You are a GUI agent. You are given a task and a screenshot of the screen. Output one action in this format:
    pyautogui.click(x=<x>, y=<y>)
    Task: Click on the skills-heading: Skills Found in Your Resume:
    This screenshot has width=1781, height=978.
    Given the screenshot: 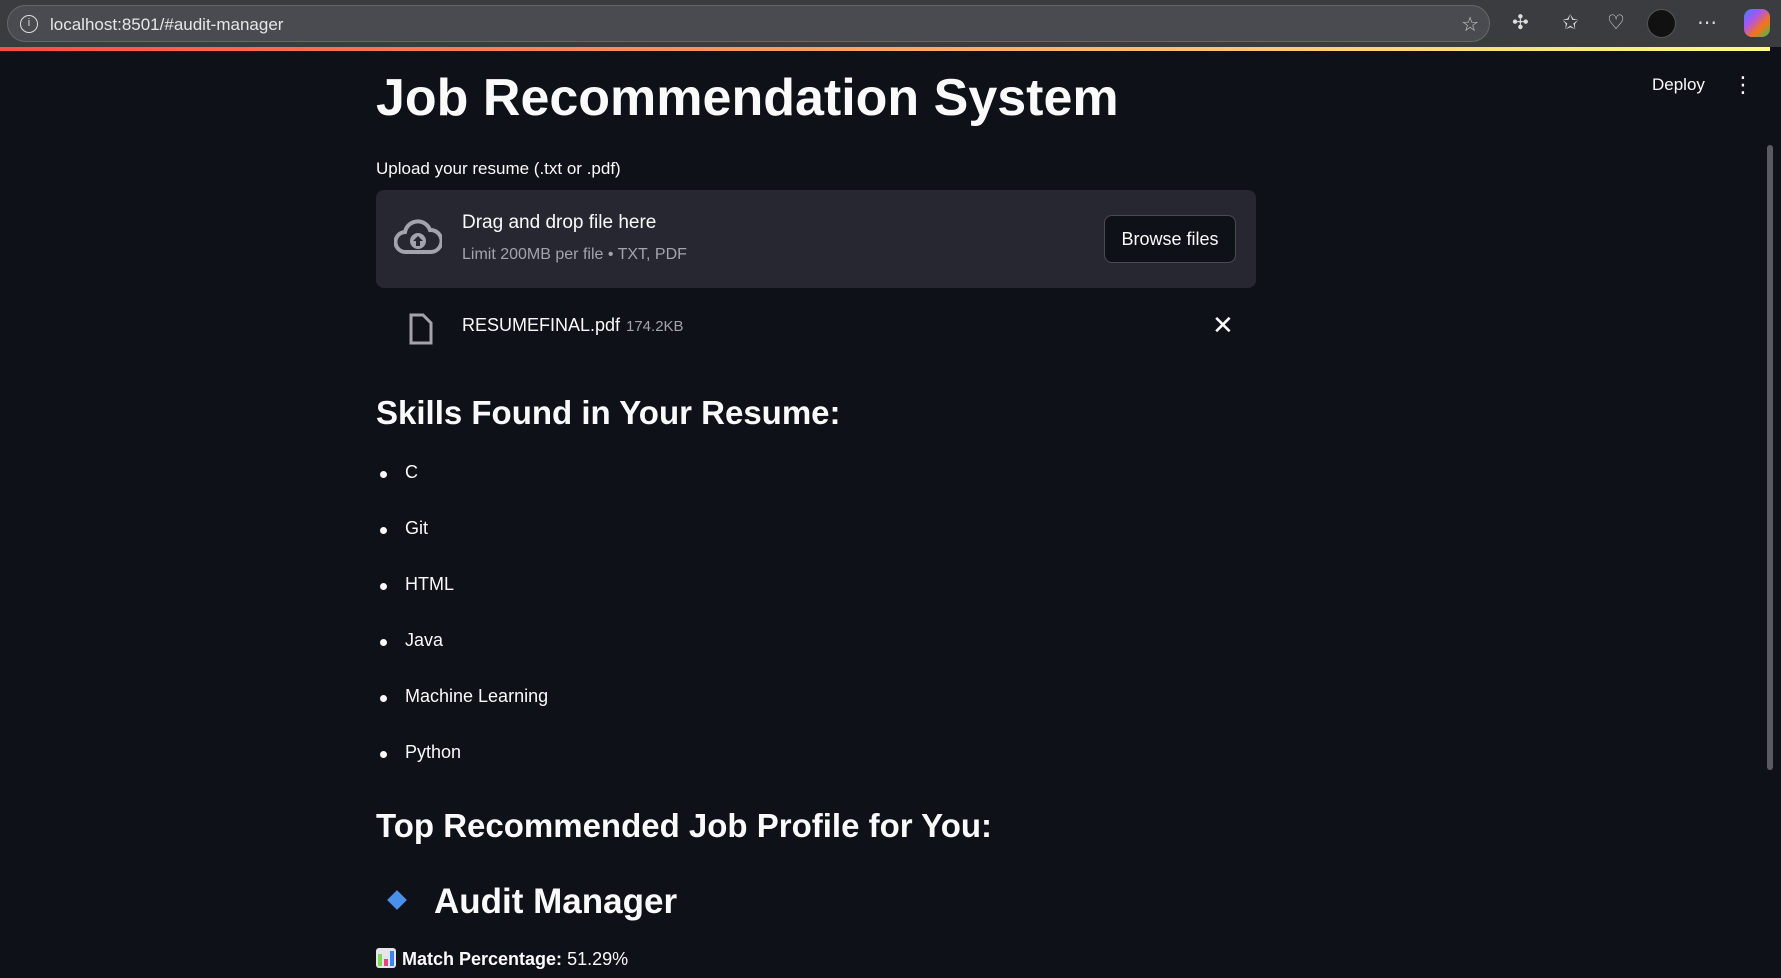 What is the action you would take?
    pyautogui.click(x=608, y=412)
    